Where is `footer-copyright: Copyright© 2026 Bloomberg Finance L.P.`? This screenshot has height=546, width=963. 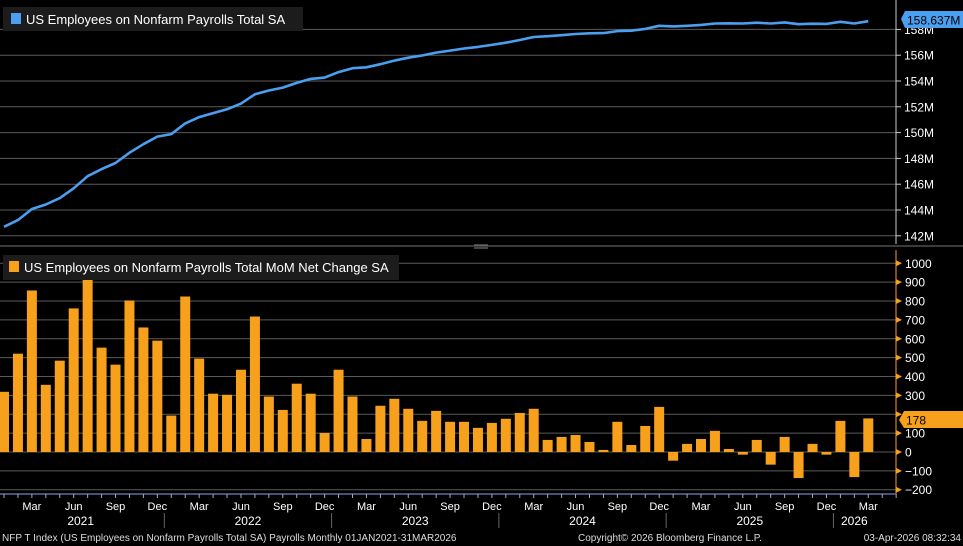
footer-copyright: Copyright© 2026 Bloomberg Finance L.P. is located at coordinates (670, 538).